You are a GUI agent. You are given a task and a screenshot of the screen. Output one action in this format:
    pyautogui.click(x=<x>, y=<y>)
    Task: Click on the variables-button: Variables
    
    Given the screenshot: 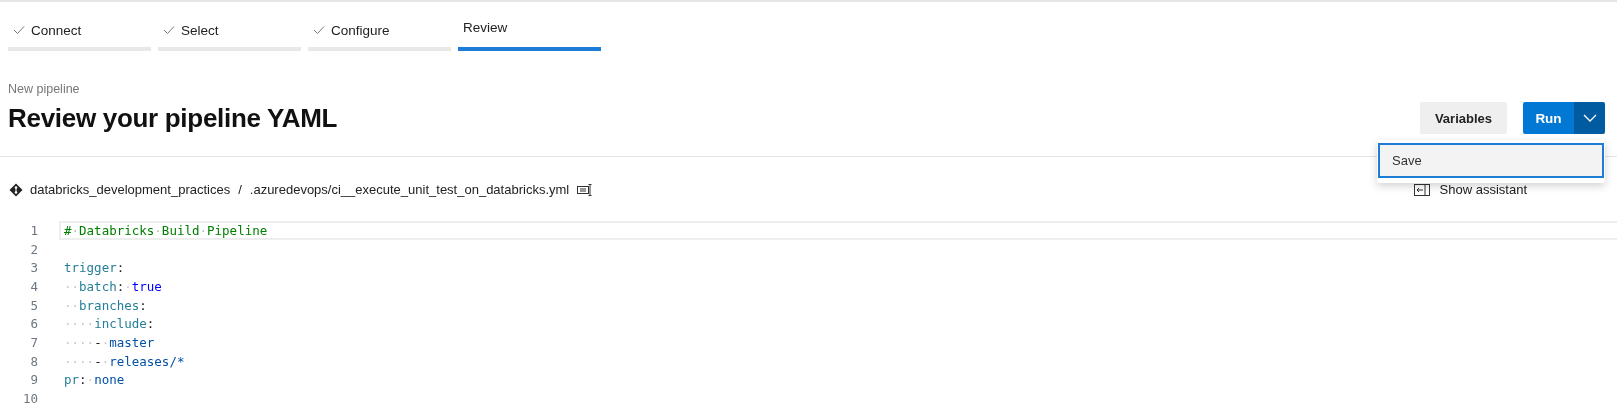 What is the action you would take?
    pyautogui.click(x=1463, y=118)
    